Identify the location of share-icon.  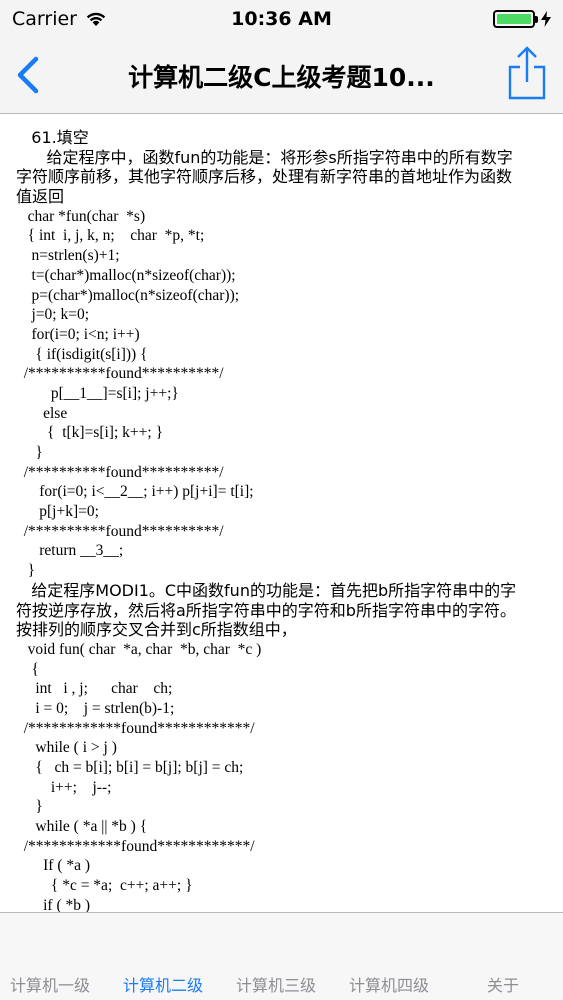
(527, 73).